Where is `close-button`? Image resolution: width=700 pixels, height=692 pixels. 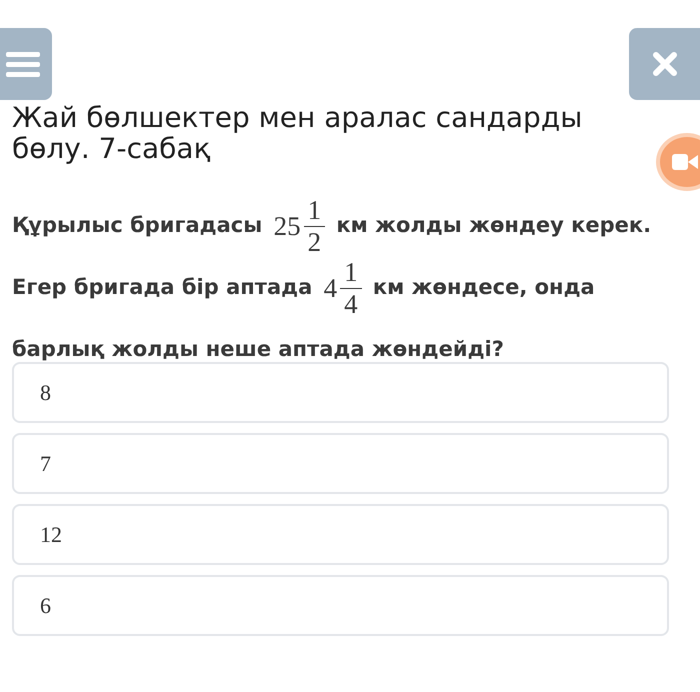 close-button is located at coordinates (664, 64).